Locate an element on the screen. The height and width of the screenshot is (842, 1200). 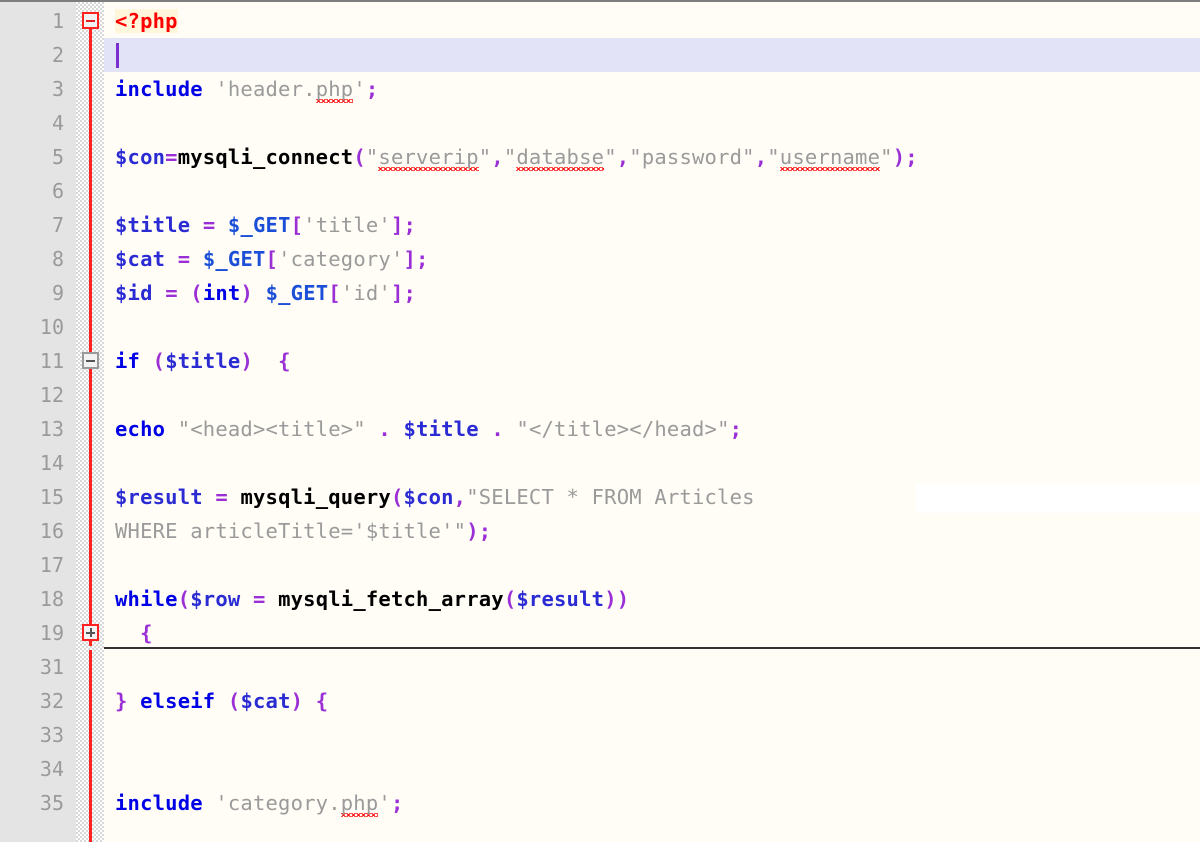
code-line: include 'header.php'; is located at coordinates (652, 89).